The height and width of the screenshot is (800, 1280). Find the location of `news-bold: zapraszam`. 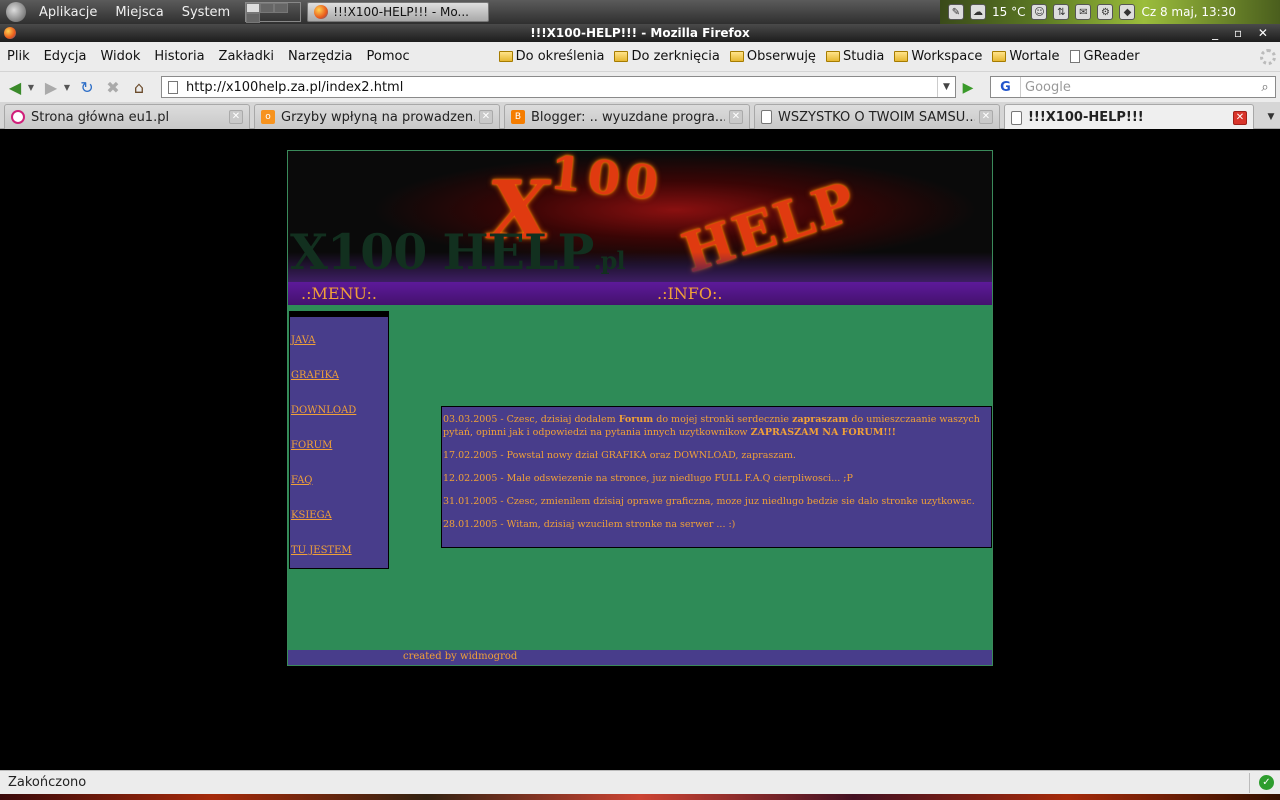

news-bold: zapraszam is located at coordinates (820, 419).